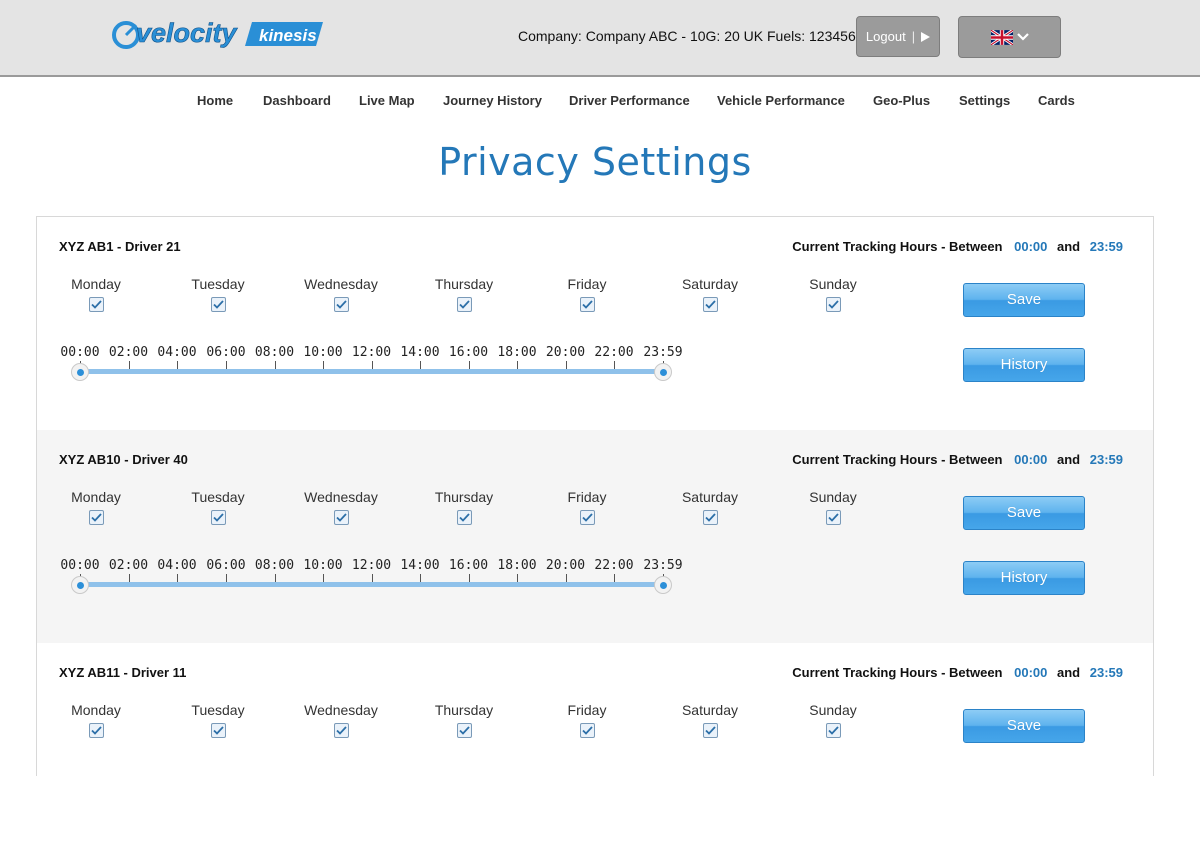 Image resolution: width=1200 pixels, height=856 pixels. What do you see at coordinates (288, 35) in the screenshot?
I see `svg-text: kinesis` at bounding box center [288, 35].